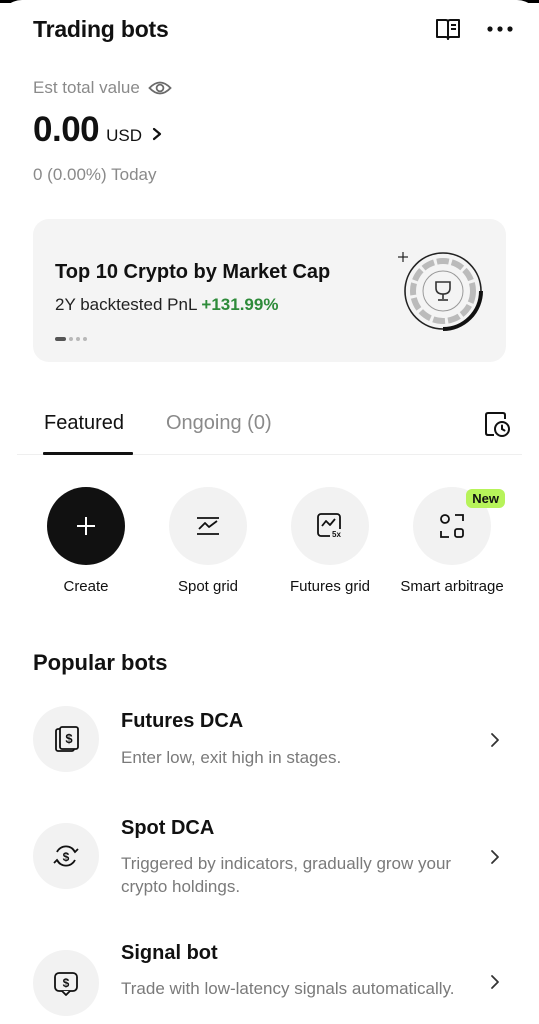 This screenshot has width=539, height=1024. I want to click on page-header: Trading bots, so click(273, 29).